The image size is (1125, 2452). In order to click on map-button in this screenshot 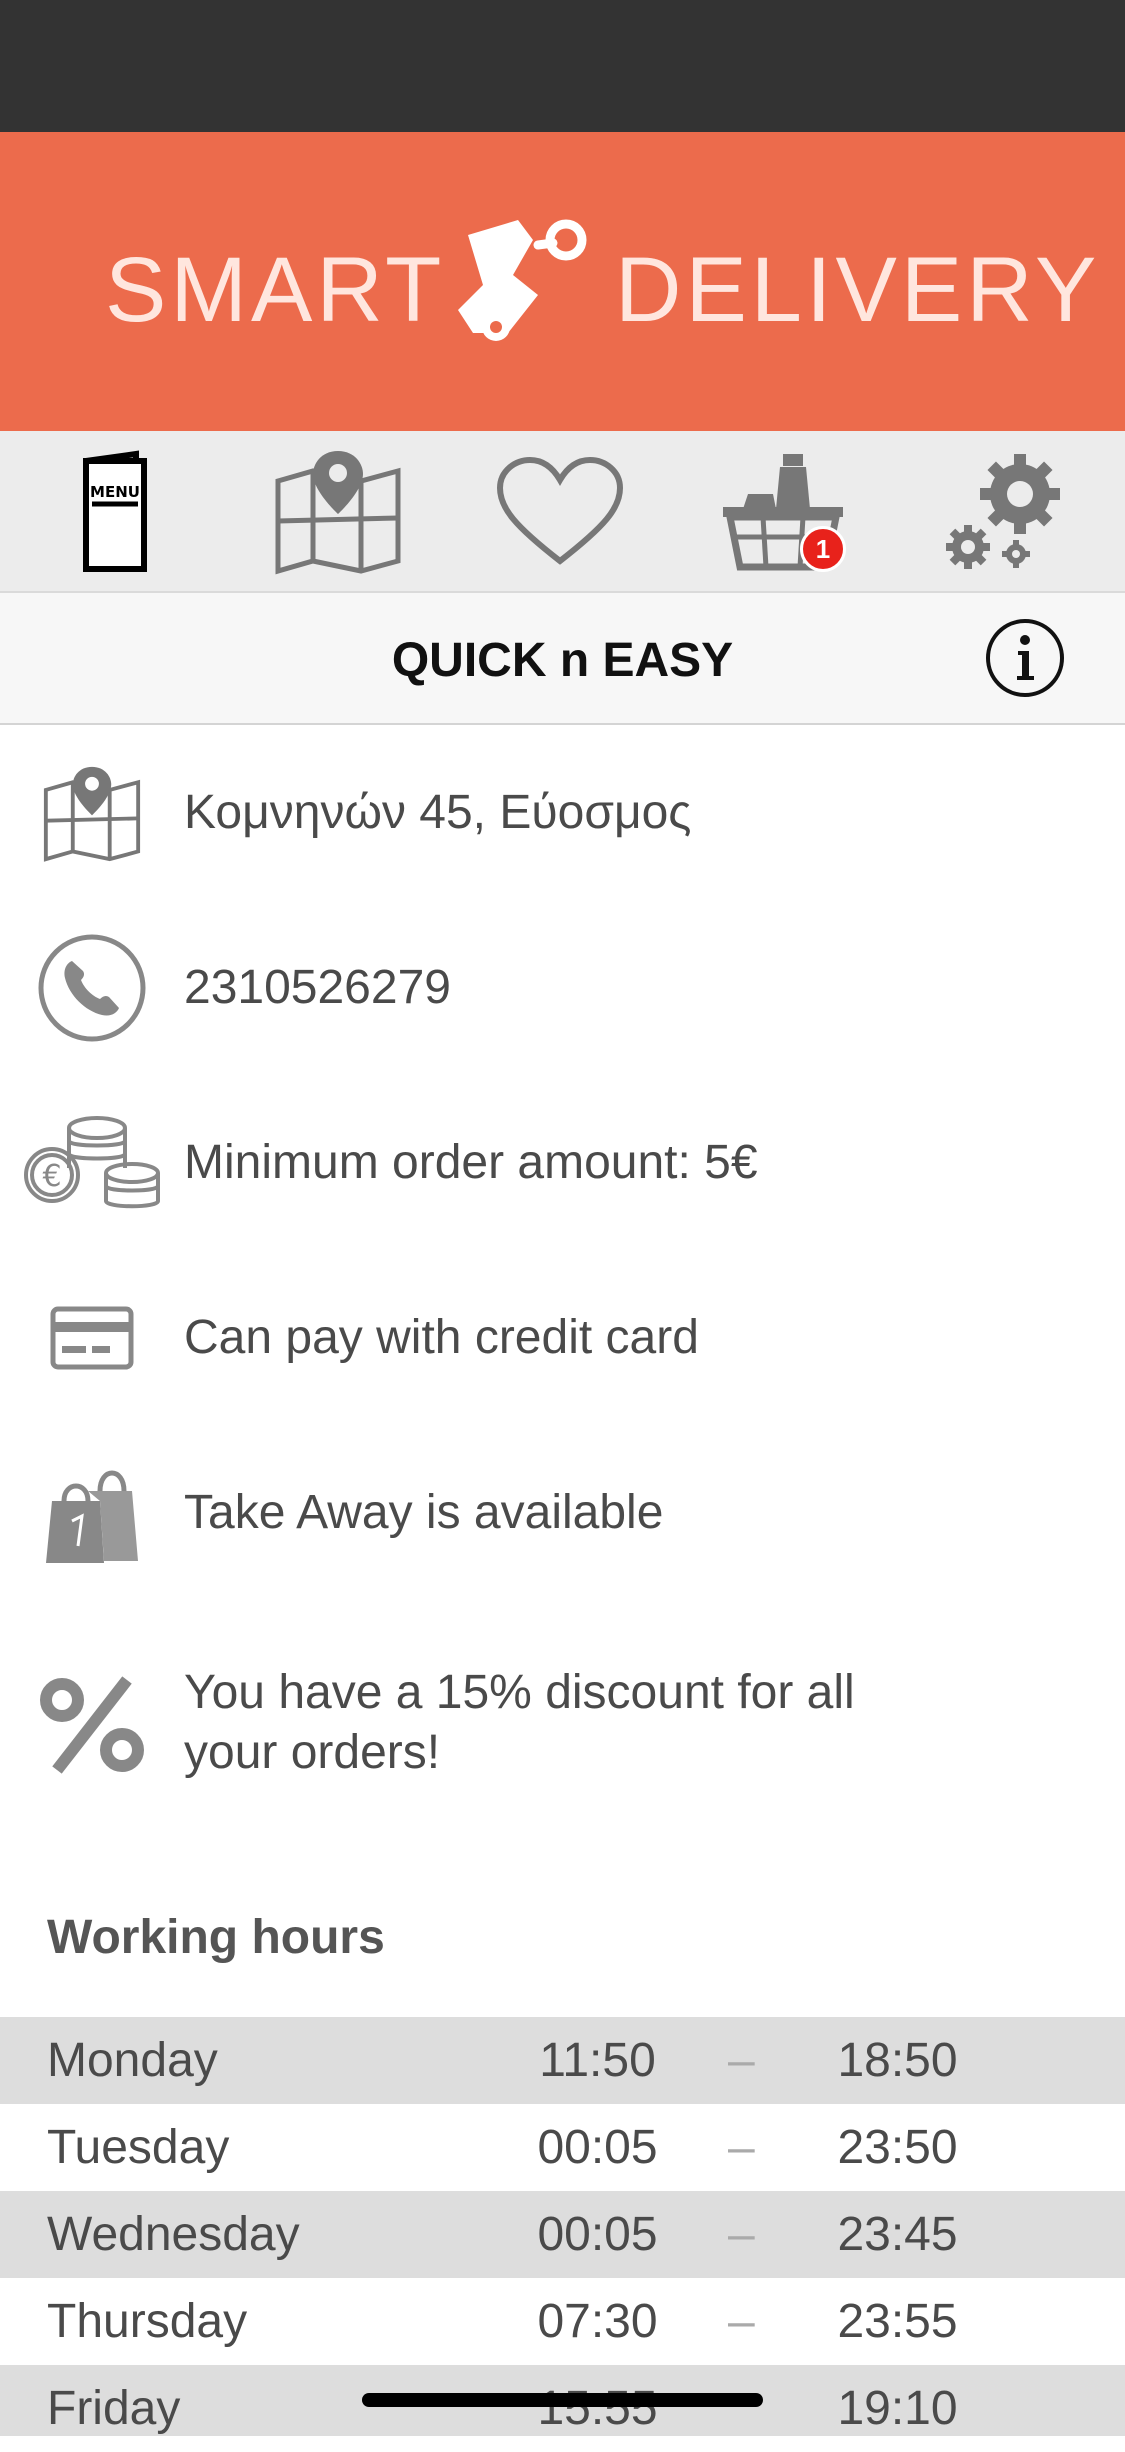, I will do `click(337, 511)`.